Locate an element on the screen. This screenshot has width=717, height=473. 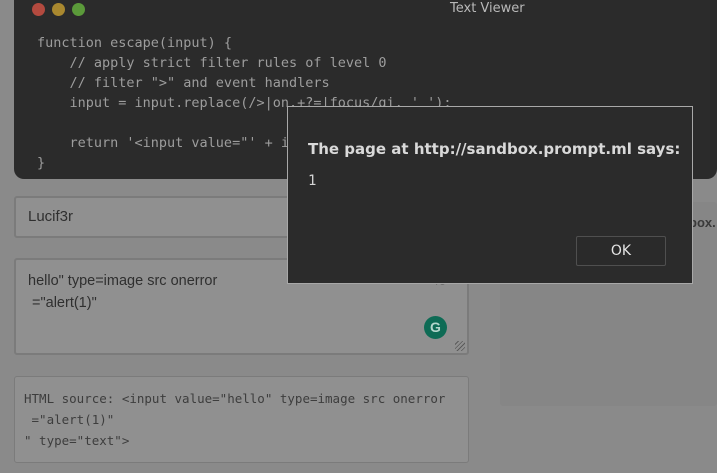
ok-button: OK is located at coordinates (621, 251).